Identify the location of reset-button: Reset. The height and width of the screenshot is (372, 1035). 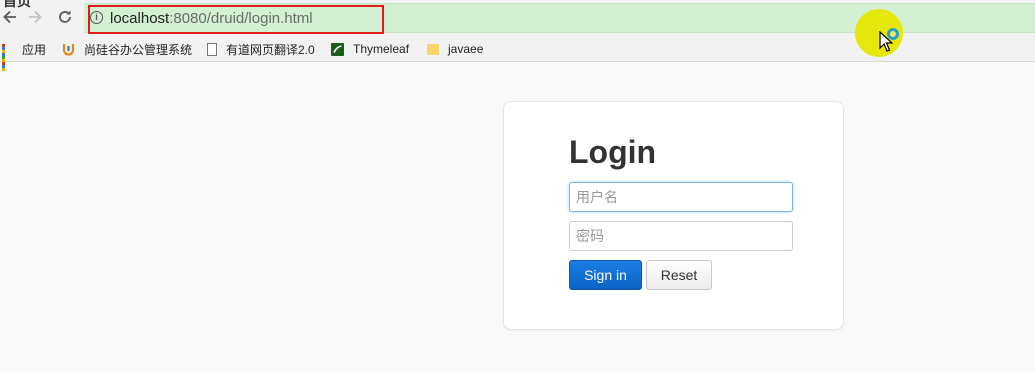
(679, 275).